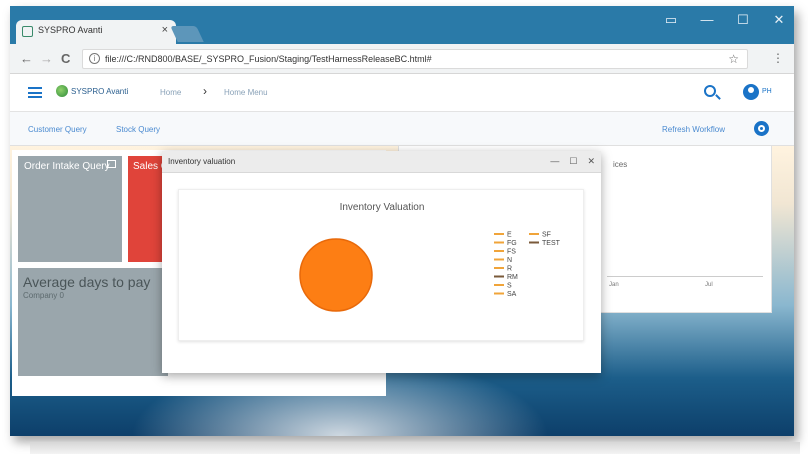 The width and height of the screenshot is (808, 475). I want to click on user-account-icon, so click(751, 92).